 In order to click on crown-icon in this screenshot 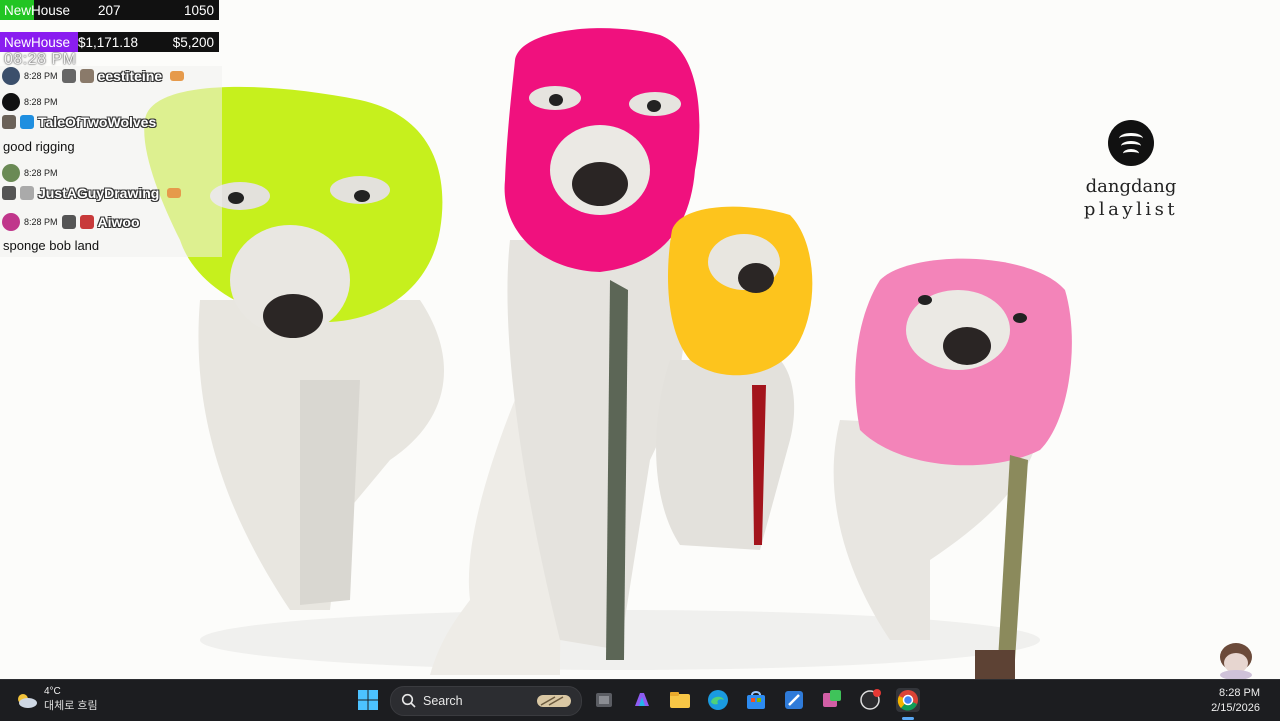, I will do `click(27, 122)`.